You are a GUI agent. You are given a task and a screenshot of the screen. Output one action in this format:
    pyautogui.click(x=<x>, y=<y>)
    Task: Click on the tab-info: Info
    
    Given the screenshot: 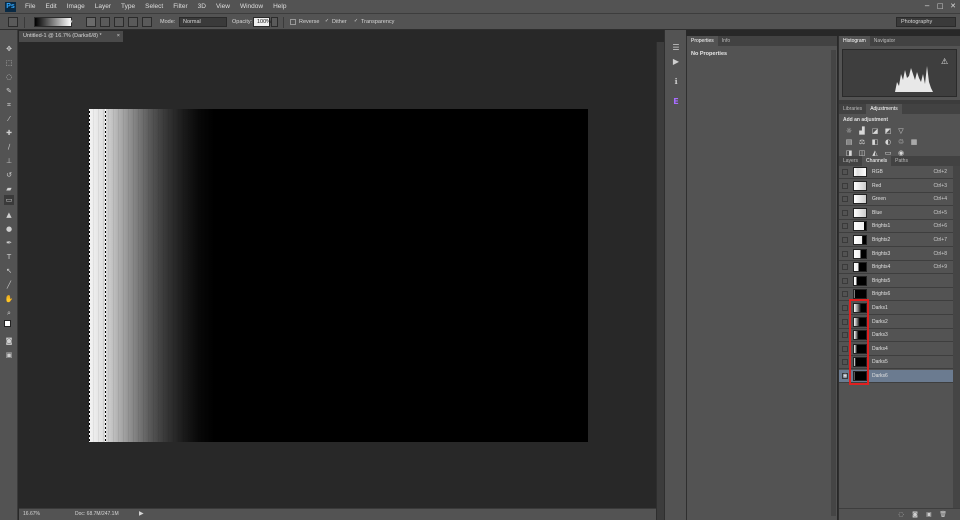 What is the action you would take?
    pyautogui.click(x=726, y=41)
    